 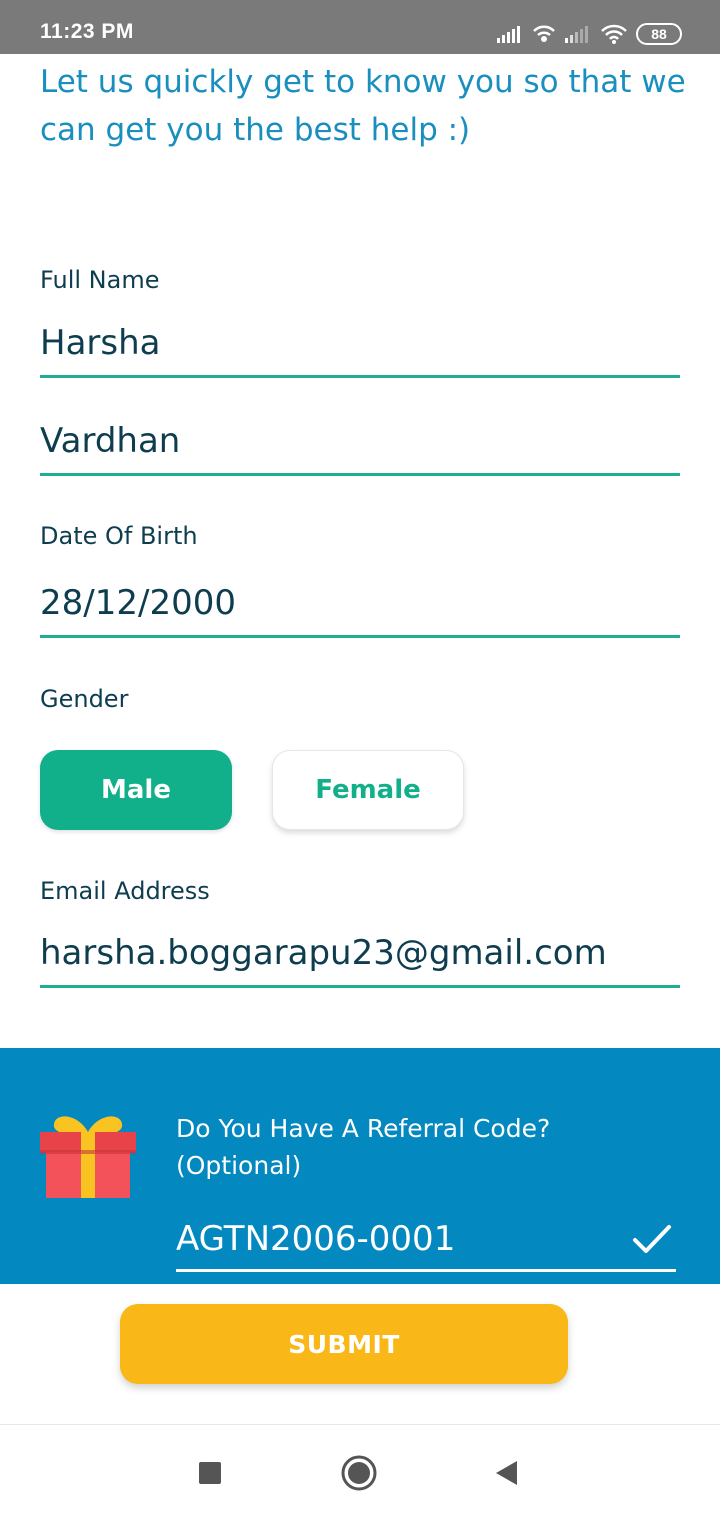 I want to click on submit-button: SUBMIT, so click(x=344, y=1344).